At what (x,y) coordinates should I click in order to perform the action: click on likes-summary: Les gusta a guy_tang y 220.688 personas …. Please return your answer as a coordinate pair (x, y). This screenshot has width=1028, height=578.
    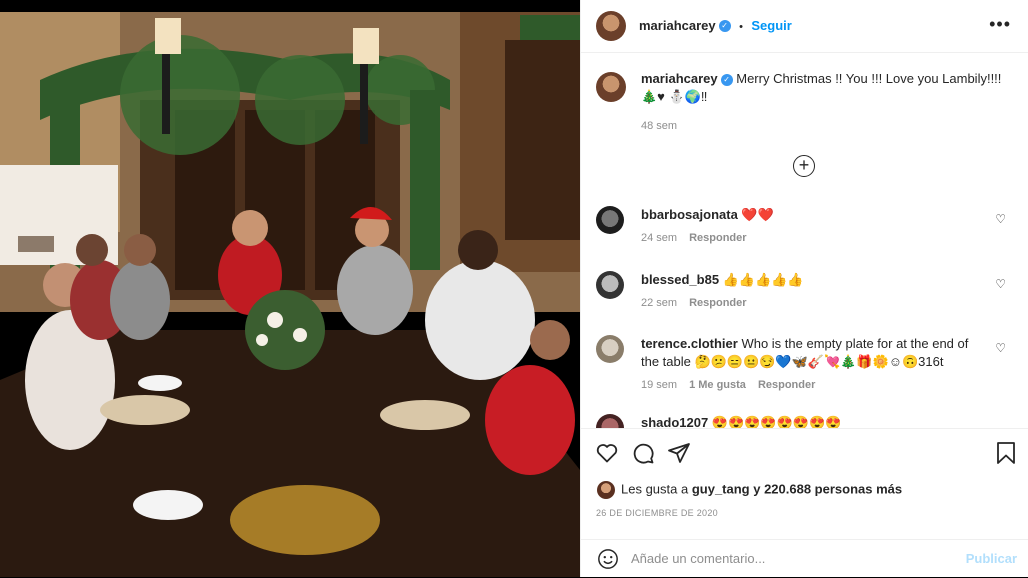
    Looking at the image, I should click on (749, 490).